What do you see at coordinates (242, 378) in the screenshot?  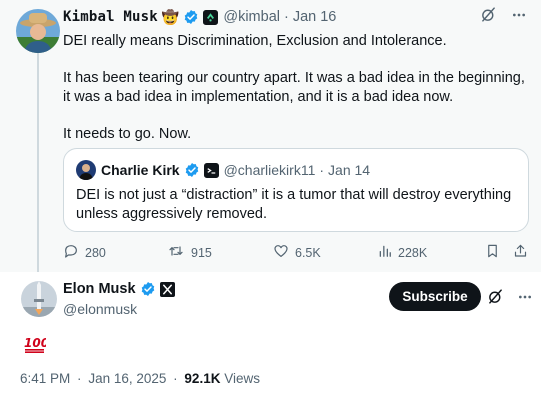 I see `main-views-label: Views` at bounding box center [242, 378].